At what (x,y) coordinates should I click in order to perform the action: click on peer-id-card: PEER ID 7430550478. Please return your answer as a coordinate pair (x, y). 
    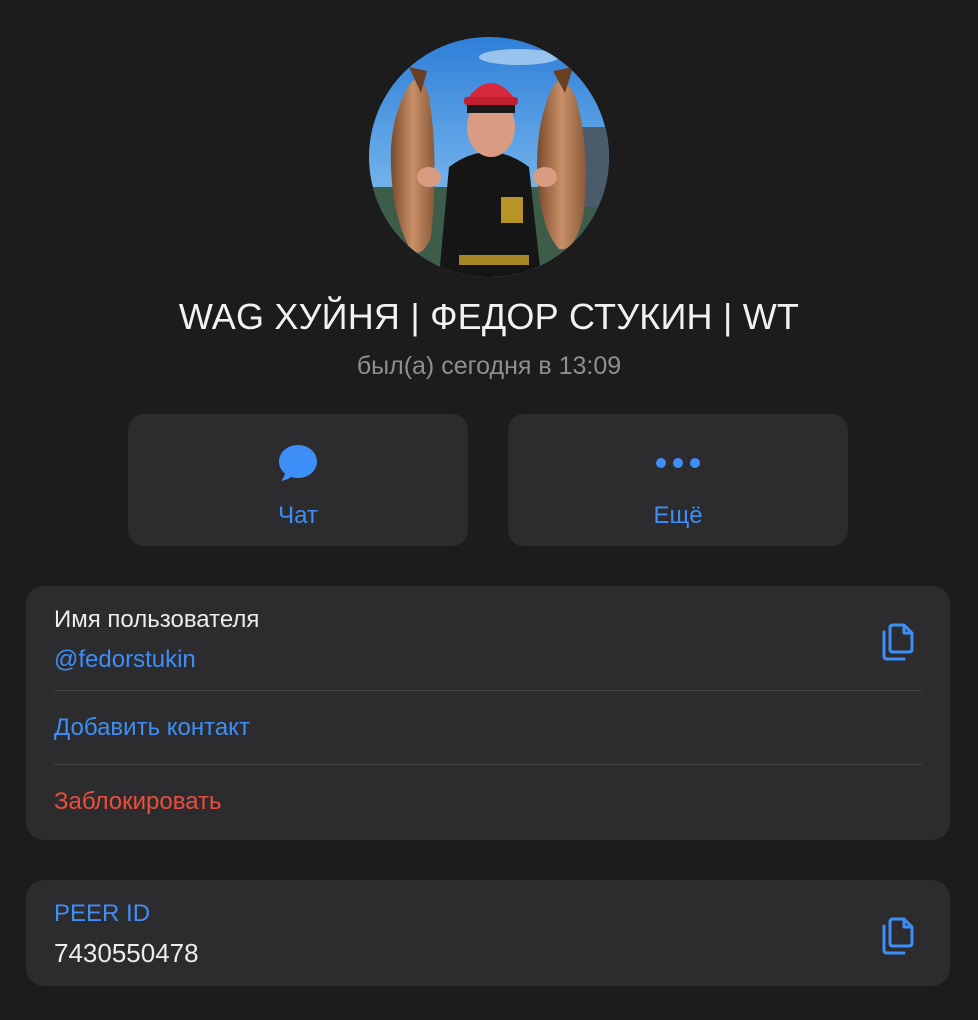
    Looking at the image, I should click on (488, 933).